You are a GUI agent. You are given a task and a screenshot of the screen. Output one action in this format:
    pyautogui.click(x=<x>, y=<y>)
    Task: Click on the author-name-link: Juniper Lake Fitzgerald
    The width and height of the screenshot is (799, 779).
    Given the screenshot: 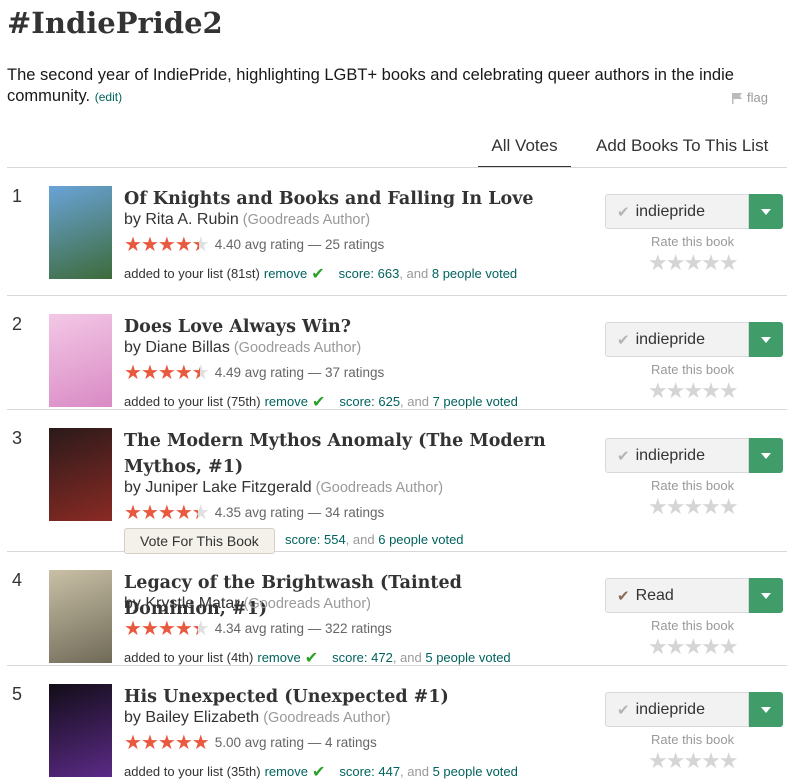 What is the action you would take?
    pyautogui.click(x=228, y=487)
    